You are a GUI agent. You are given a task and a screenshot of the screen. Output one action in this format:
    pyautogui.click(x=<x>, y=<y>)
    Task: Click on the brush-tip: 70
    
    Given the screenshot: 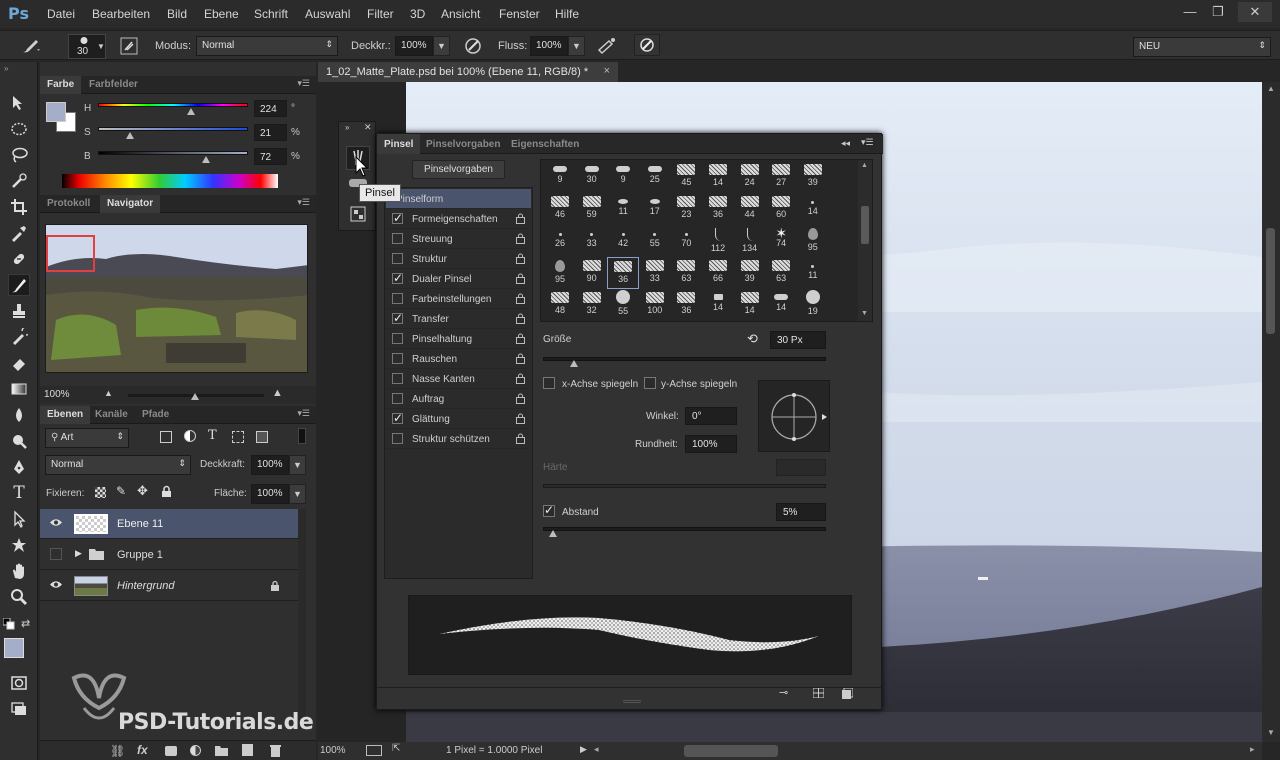 What is the action you would take?
    pyautogui.click(x=686, y=241)
    